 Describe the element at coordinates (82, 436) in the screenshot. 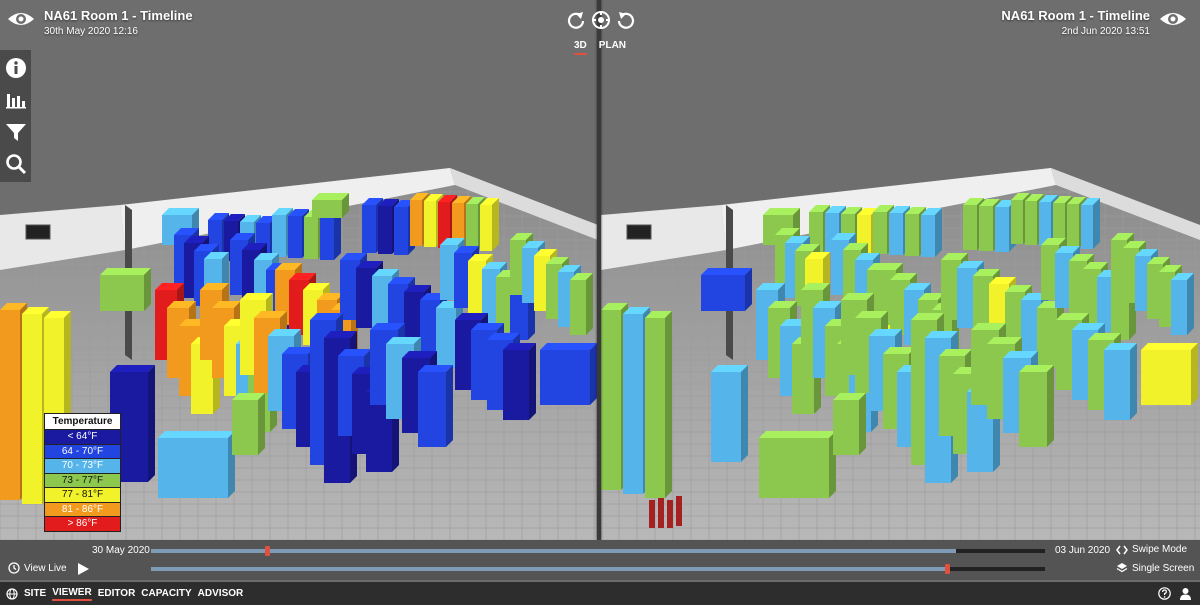

I see `legend-item: < 64°F` at that location.